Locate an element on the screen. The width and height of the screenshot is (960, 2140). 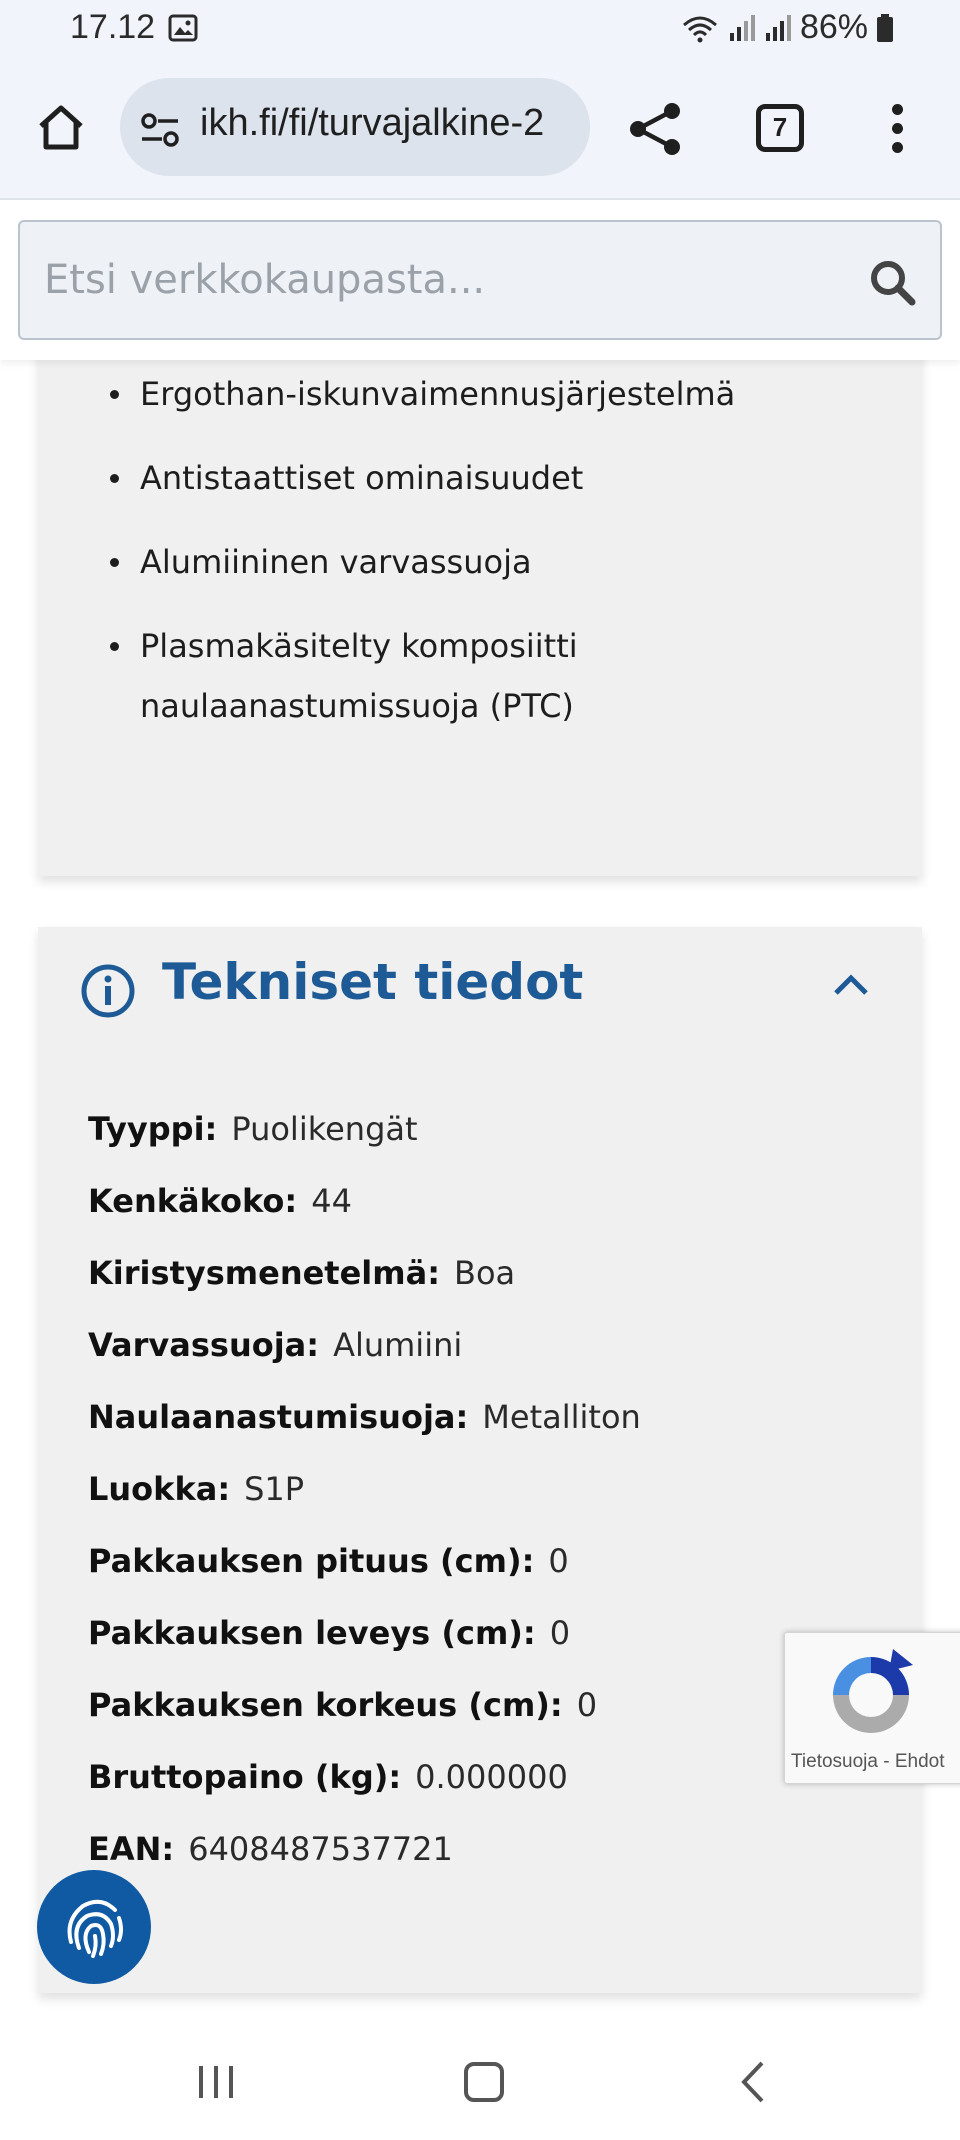
tech-specs-header: Tekniset tiedot is located at coordinates (480, 987).